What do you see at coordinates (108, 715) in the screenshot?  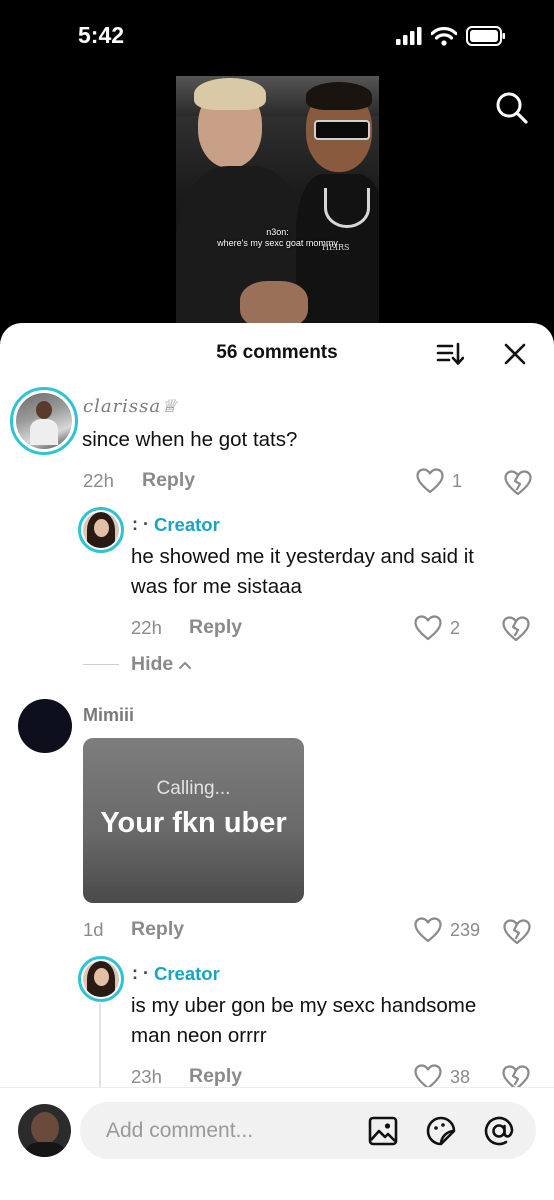 I see `comment-username: Mimiii` at bounding box center [108, 715].